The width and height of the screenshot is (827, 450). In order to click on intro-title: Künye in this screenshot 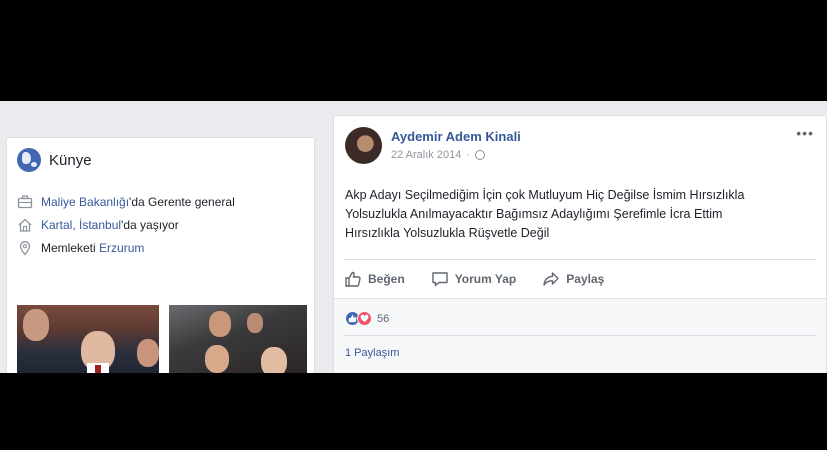, I will do `click(70, 160)`.